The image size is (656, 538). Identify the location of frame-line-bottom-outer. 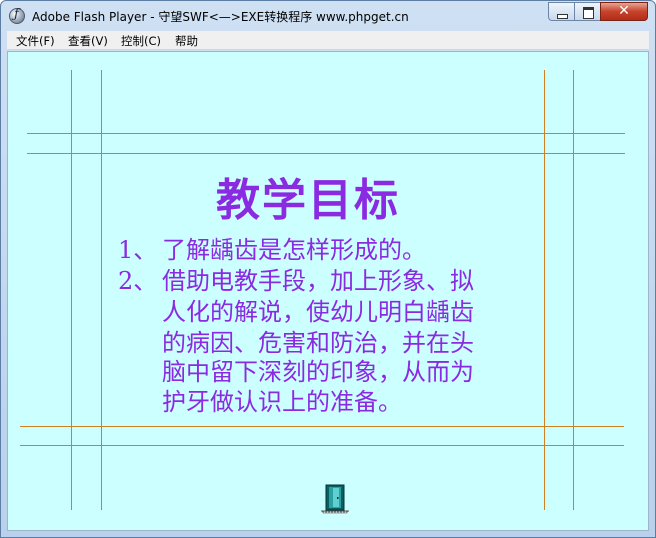
(322, 445).